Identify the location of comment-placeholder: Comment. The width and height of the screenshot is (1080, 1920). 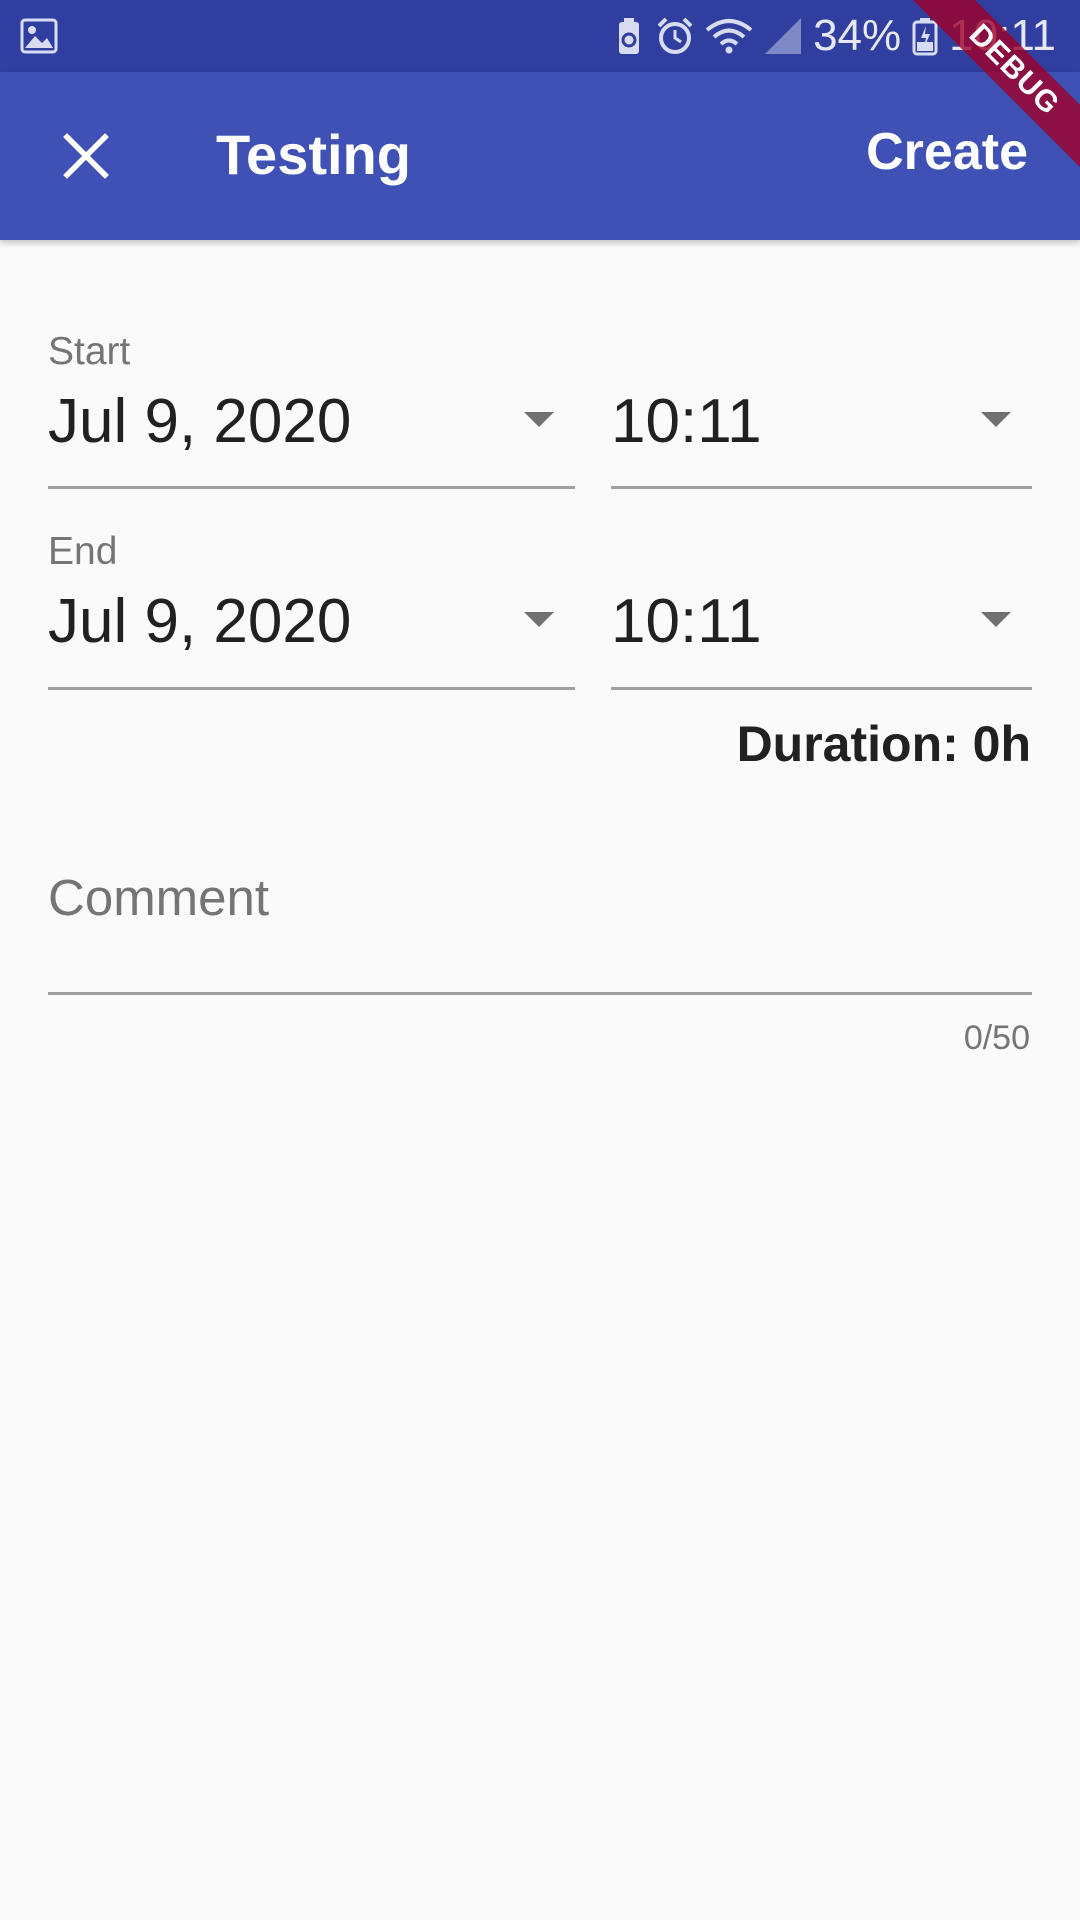
(159, 897).